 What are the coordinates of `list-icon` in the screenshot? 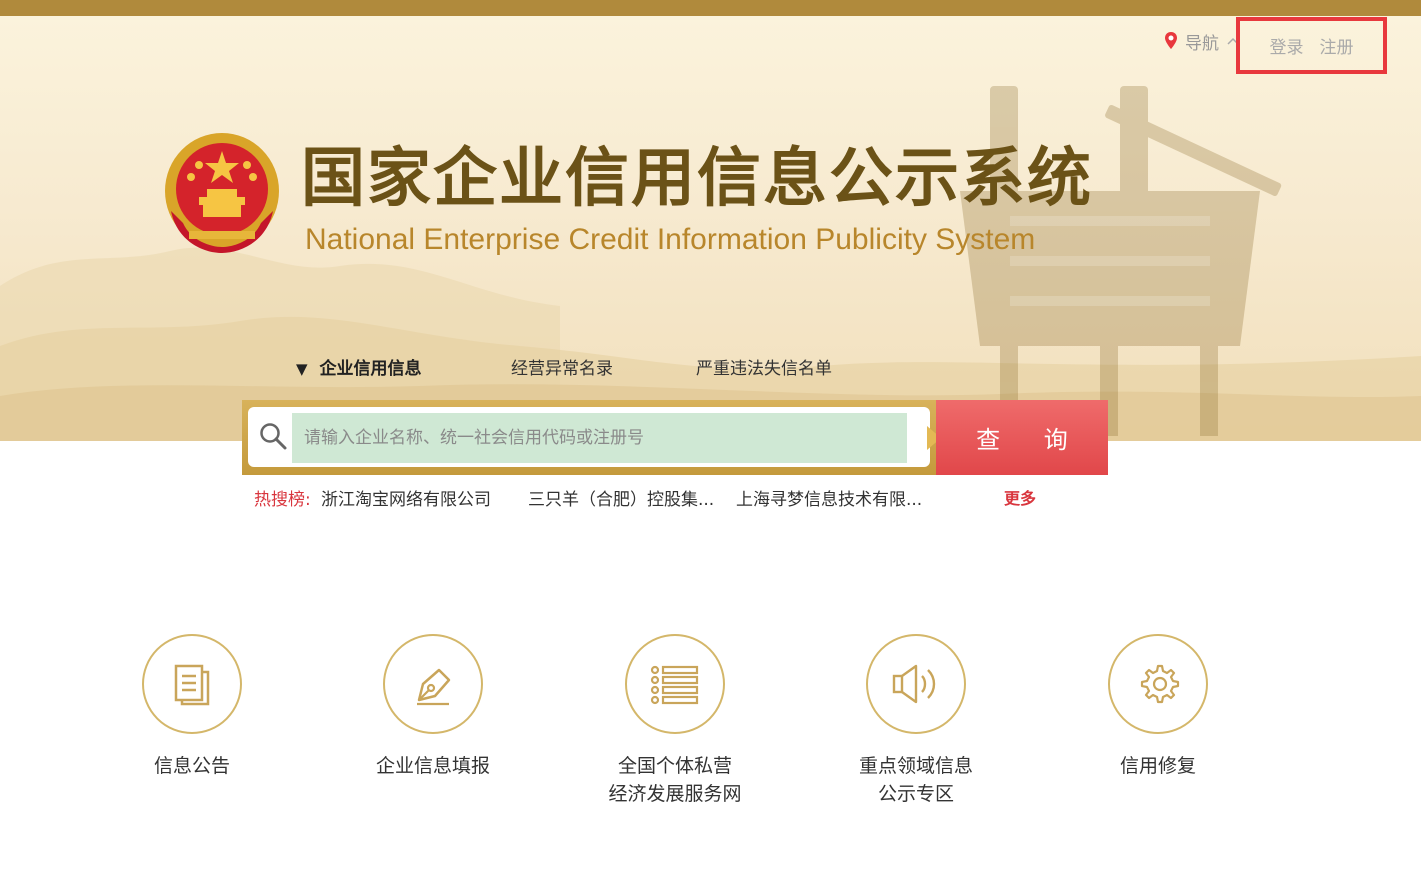 It's located at (674, 685).